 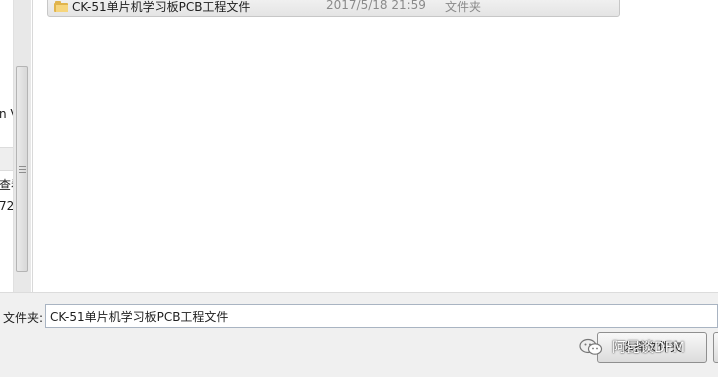 I want to click on scrollbar-thumb, so click(x=22, y=169).